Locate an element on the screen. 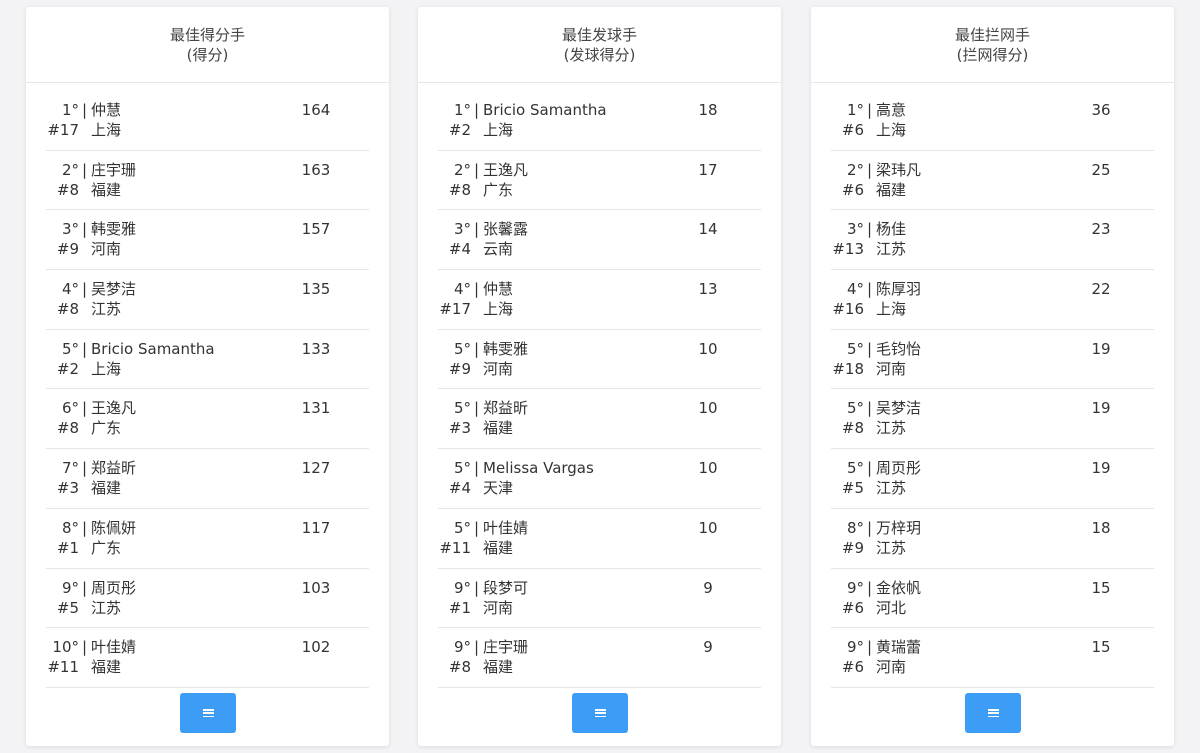 This screenshot has width=1200, height=753. ranking-row: 5° | 吴梦洁 #8 江苏 19 is located at coordinates (992, 419).